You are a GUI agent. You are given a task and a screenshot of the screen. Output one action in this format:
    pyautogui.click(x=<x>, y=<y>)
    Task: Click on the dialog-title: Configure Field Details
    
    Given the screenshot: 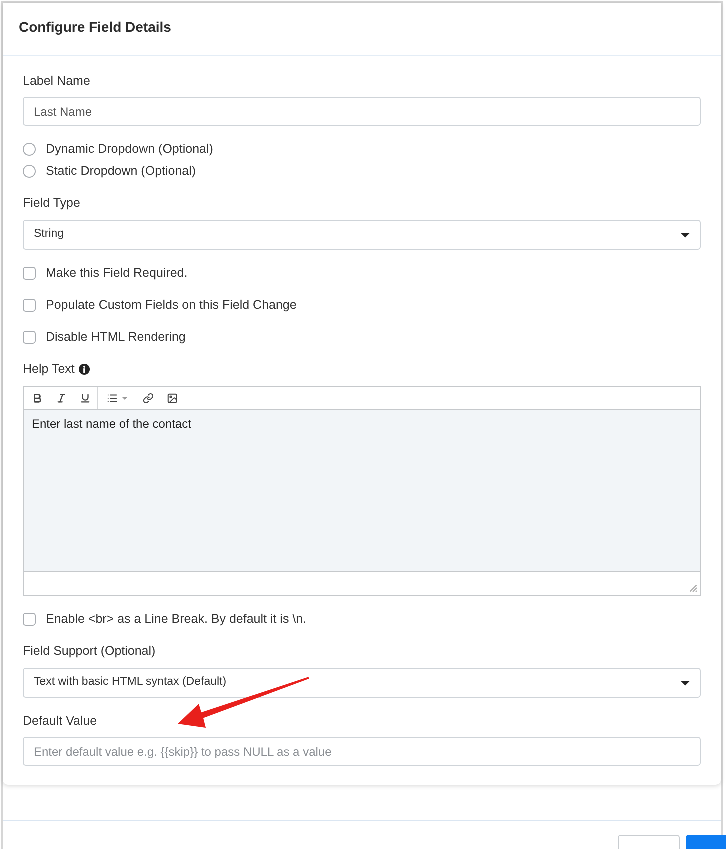 What is the action you would take?
    pyautogui.click(x=95, y=27)
    